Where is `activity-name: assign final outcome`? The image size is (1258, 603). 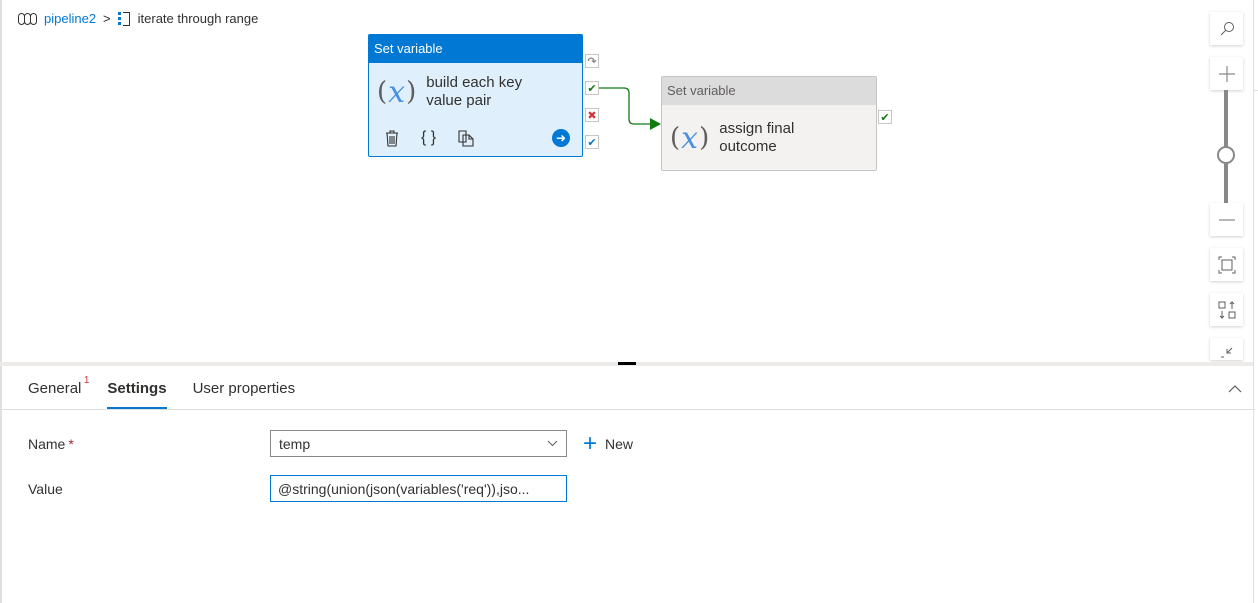 activity-name: assign final outcome is located at coordinates (757, 137).